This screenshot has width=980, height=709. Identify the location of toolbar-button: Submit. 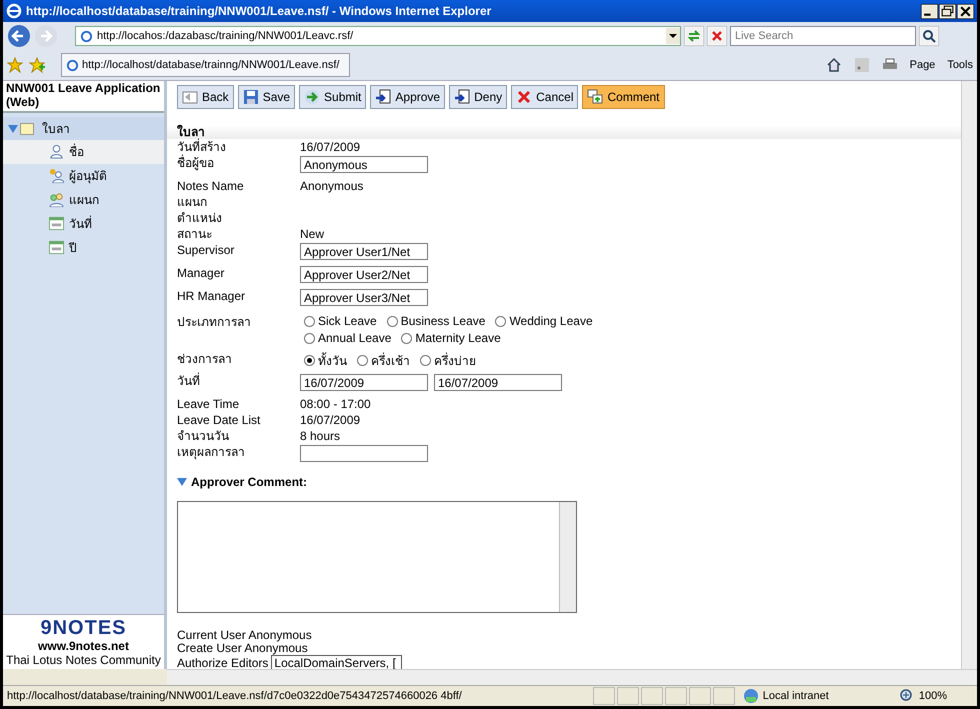
(332, 97).